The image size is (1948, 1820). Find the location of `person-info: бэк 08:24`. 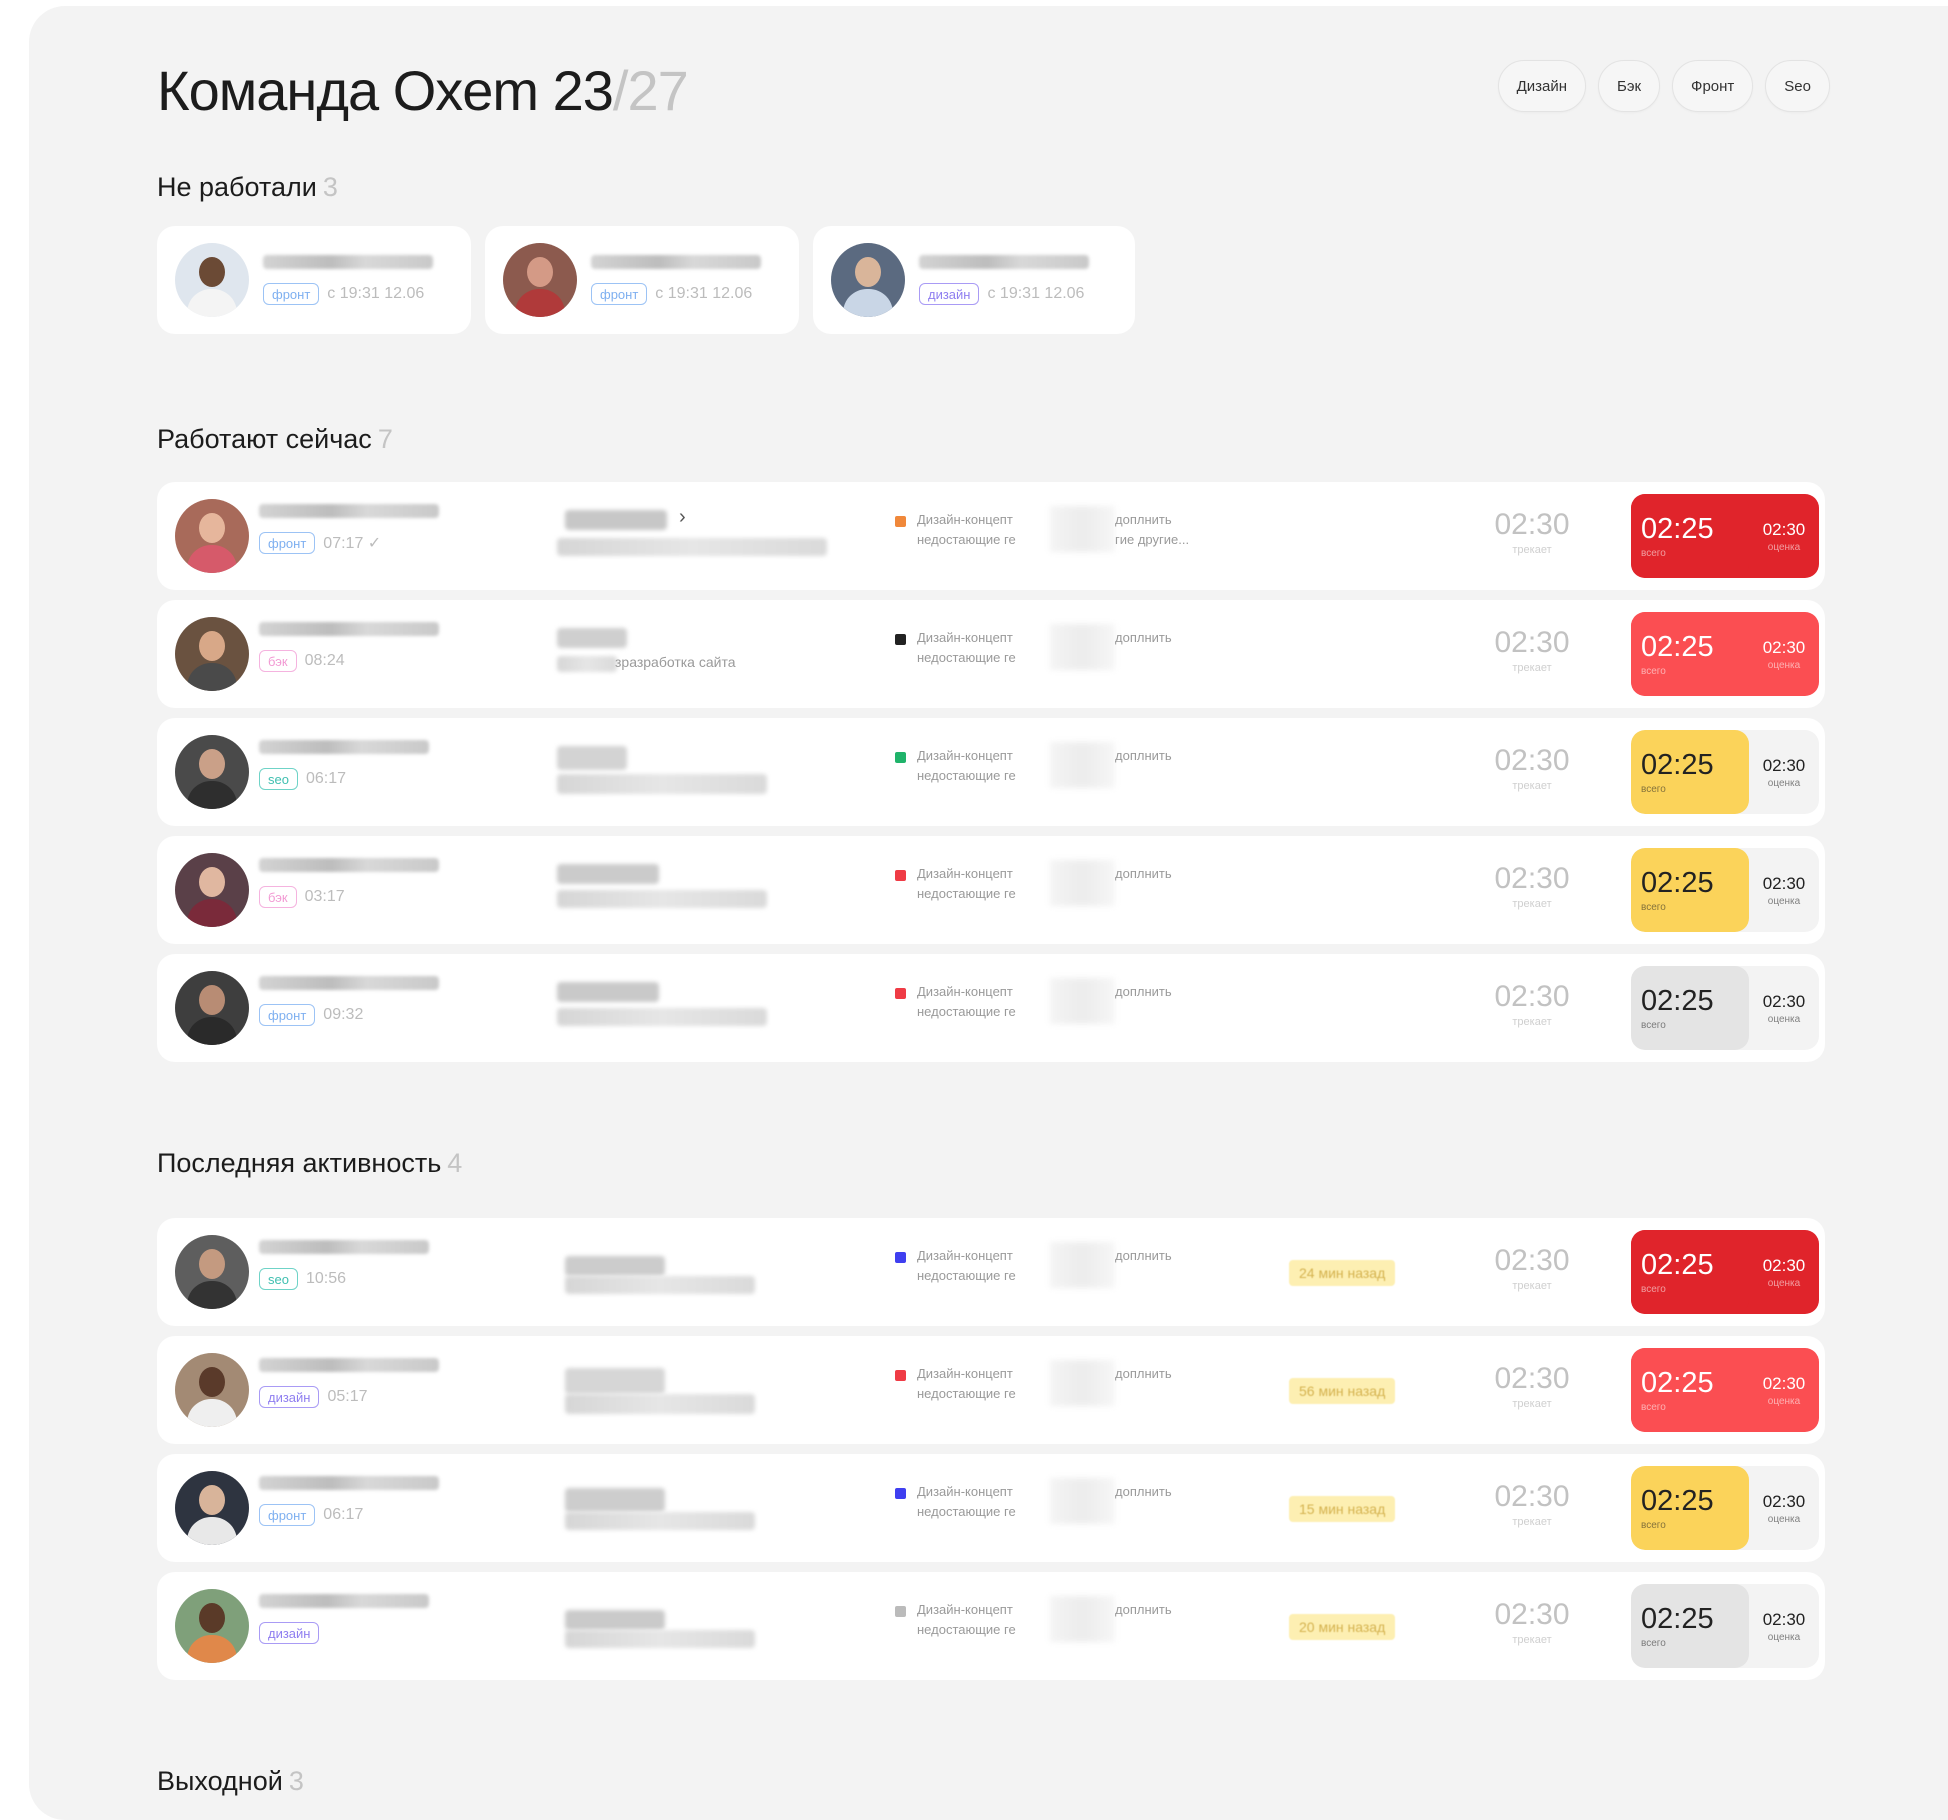

person-info: бэк 08:24 is located at coordinates (359, 647).